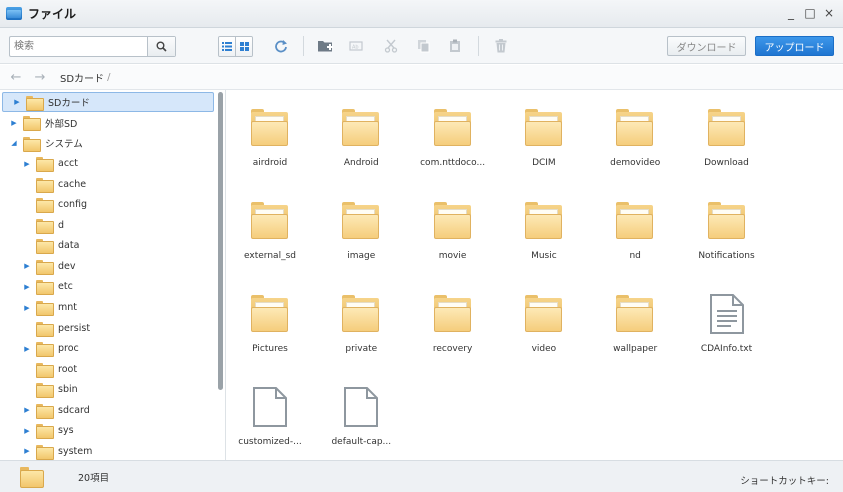  I want to click on tree-item: data, so click(107, 246).